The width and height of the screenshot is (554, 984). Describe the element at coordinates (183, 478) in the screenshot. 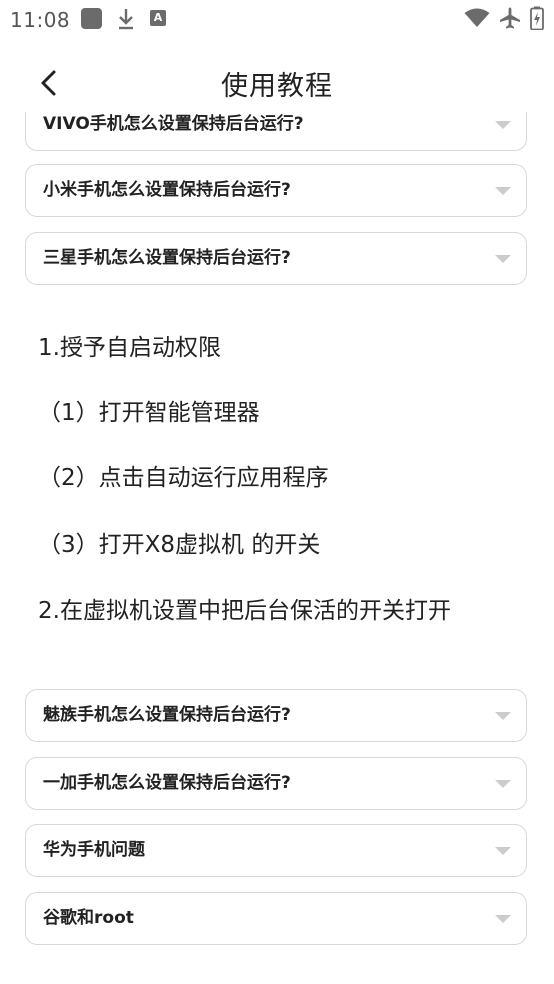

I see `sub-step-2: （2）点击自动运行应用程序` at that location.